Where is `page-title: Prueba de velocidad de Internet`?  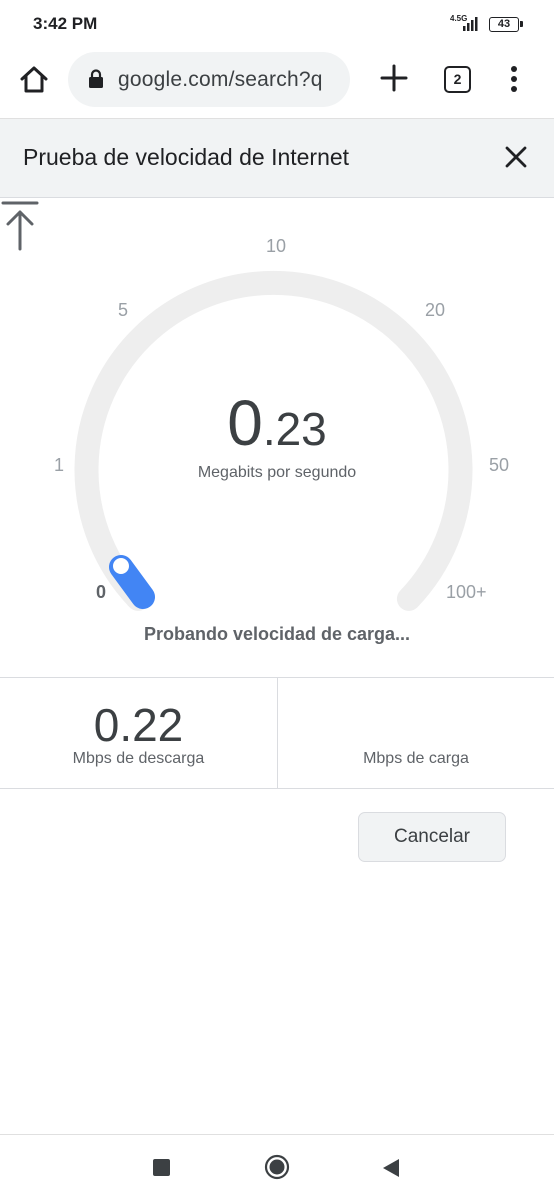 page-title: Prueba de velocidad de Internet is located at coordinates (186, 157).